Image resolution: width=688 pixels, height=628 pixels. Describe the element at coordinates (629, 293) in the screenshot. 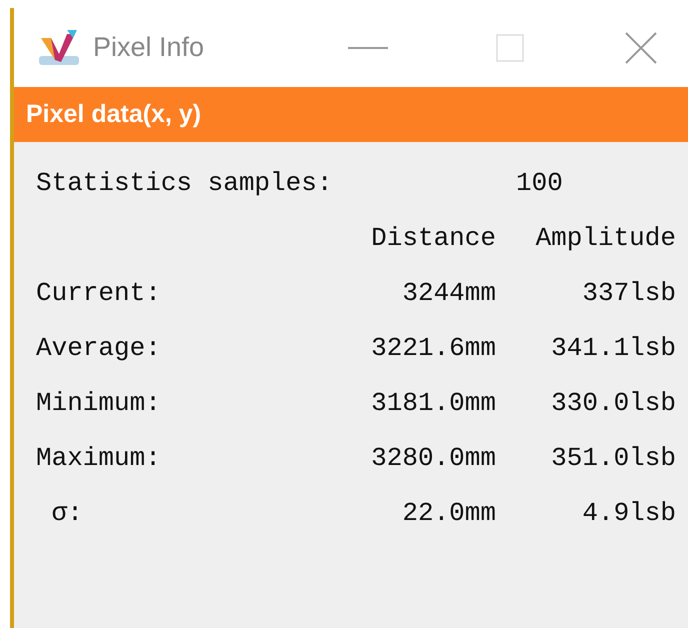

I see `amplitude-value: 337lsb` at that location.